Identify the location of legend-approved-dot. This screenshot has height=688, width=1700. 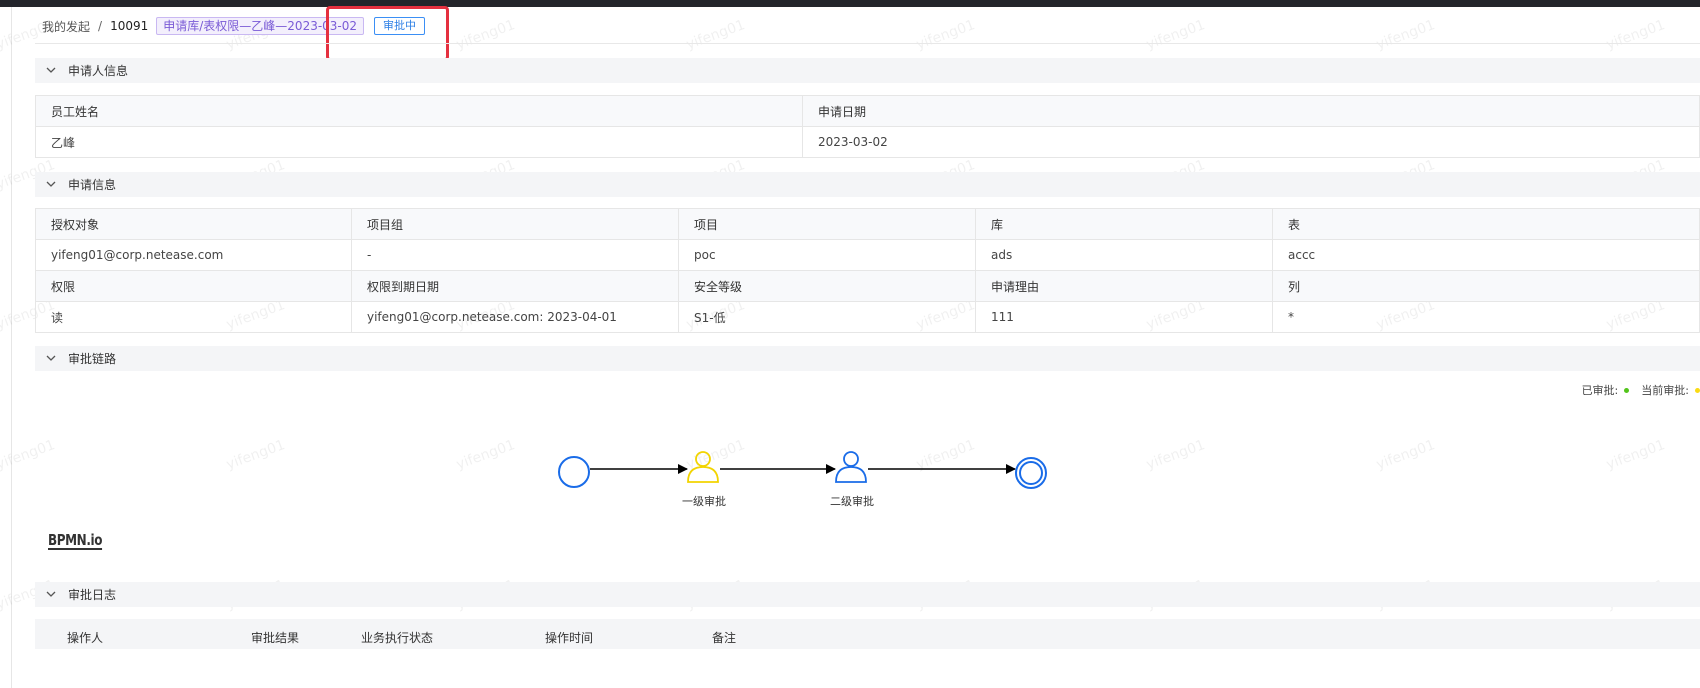
(1627, 390).